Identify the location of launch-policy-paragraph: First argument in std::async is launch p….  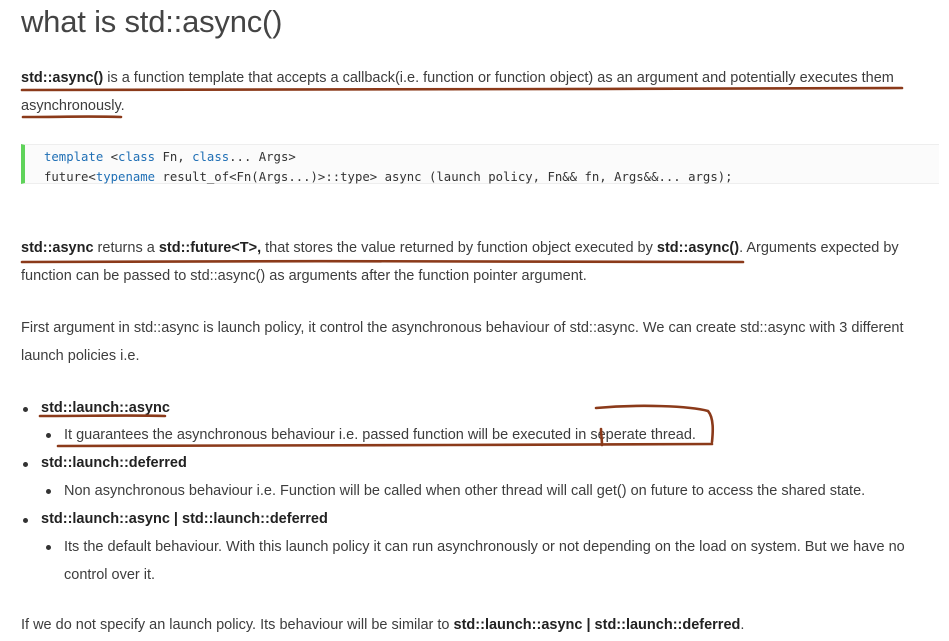
(462, 342).